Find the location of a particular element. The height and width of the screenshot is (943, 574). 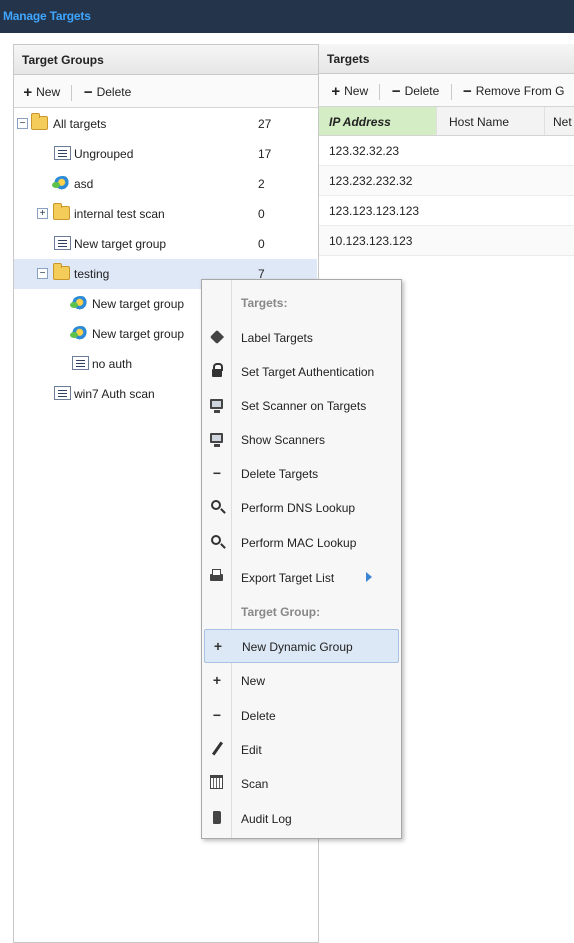

menu-item-show-scanners: Show Scanners is located at coordinates (301, 440).